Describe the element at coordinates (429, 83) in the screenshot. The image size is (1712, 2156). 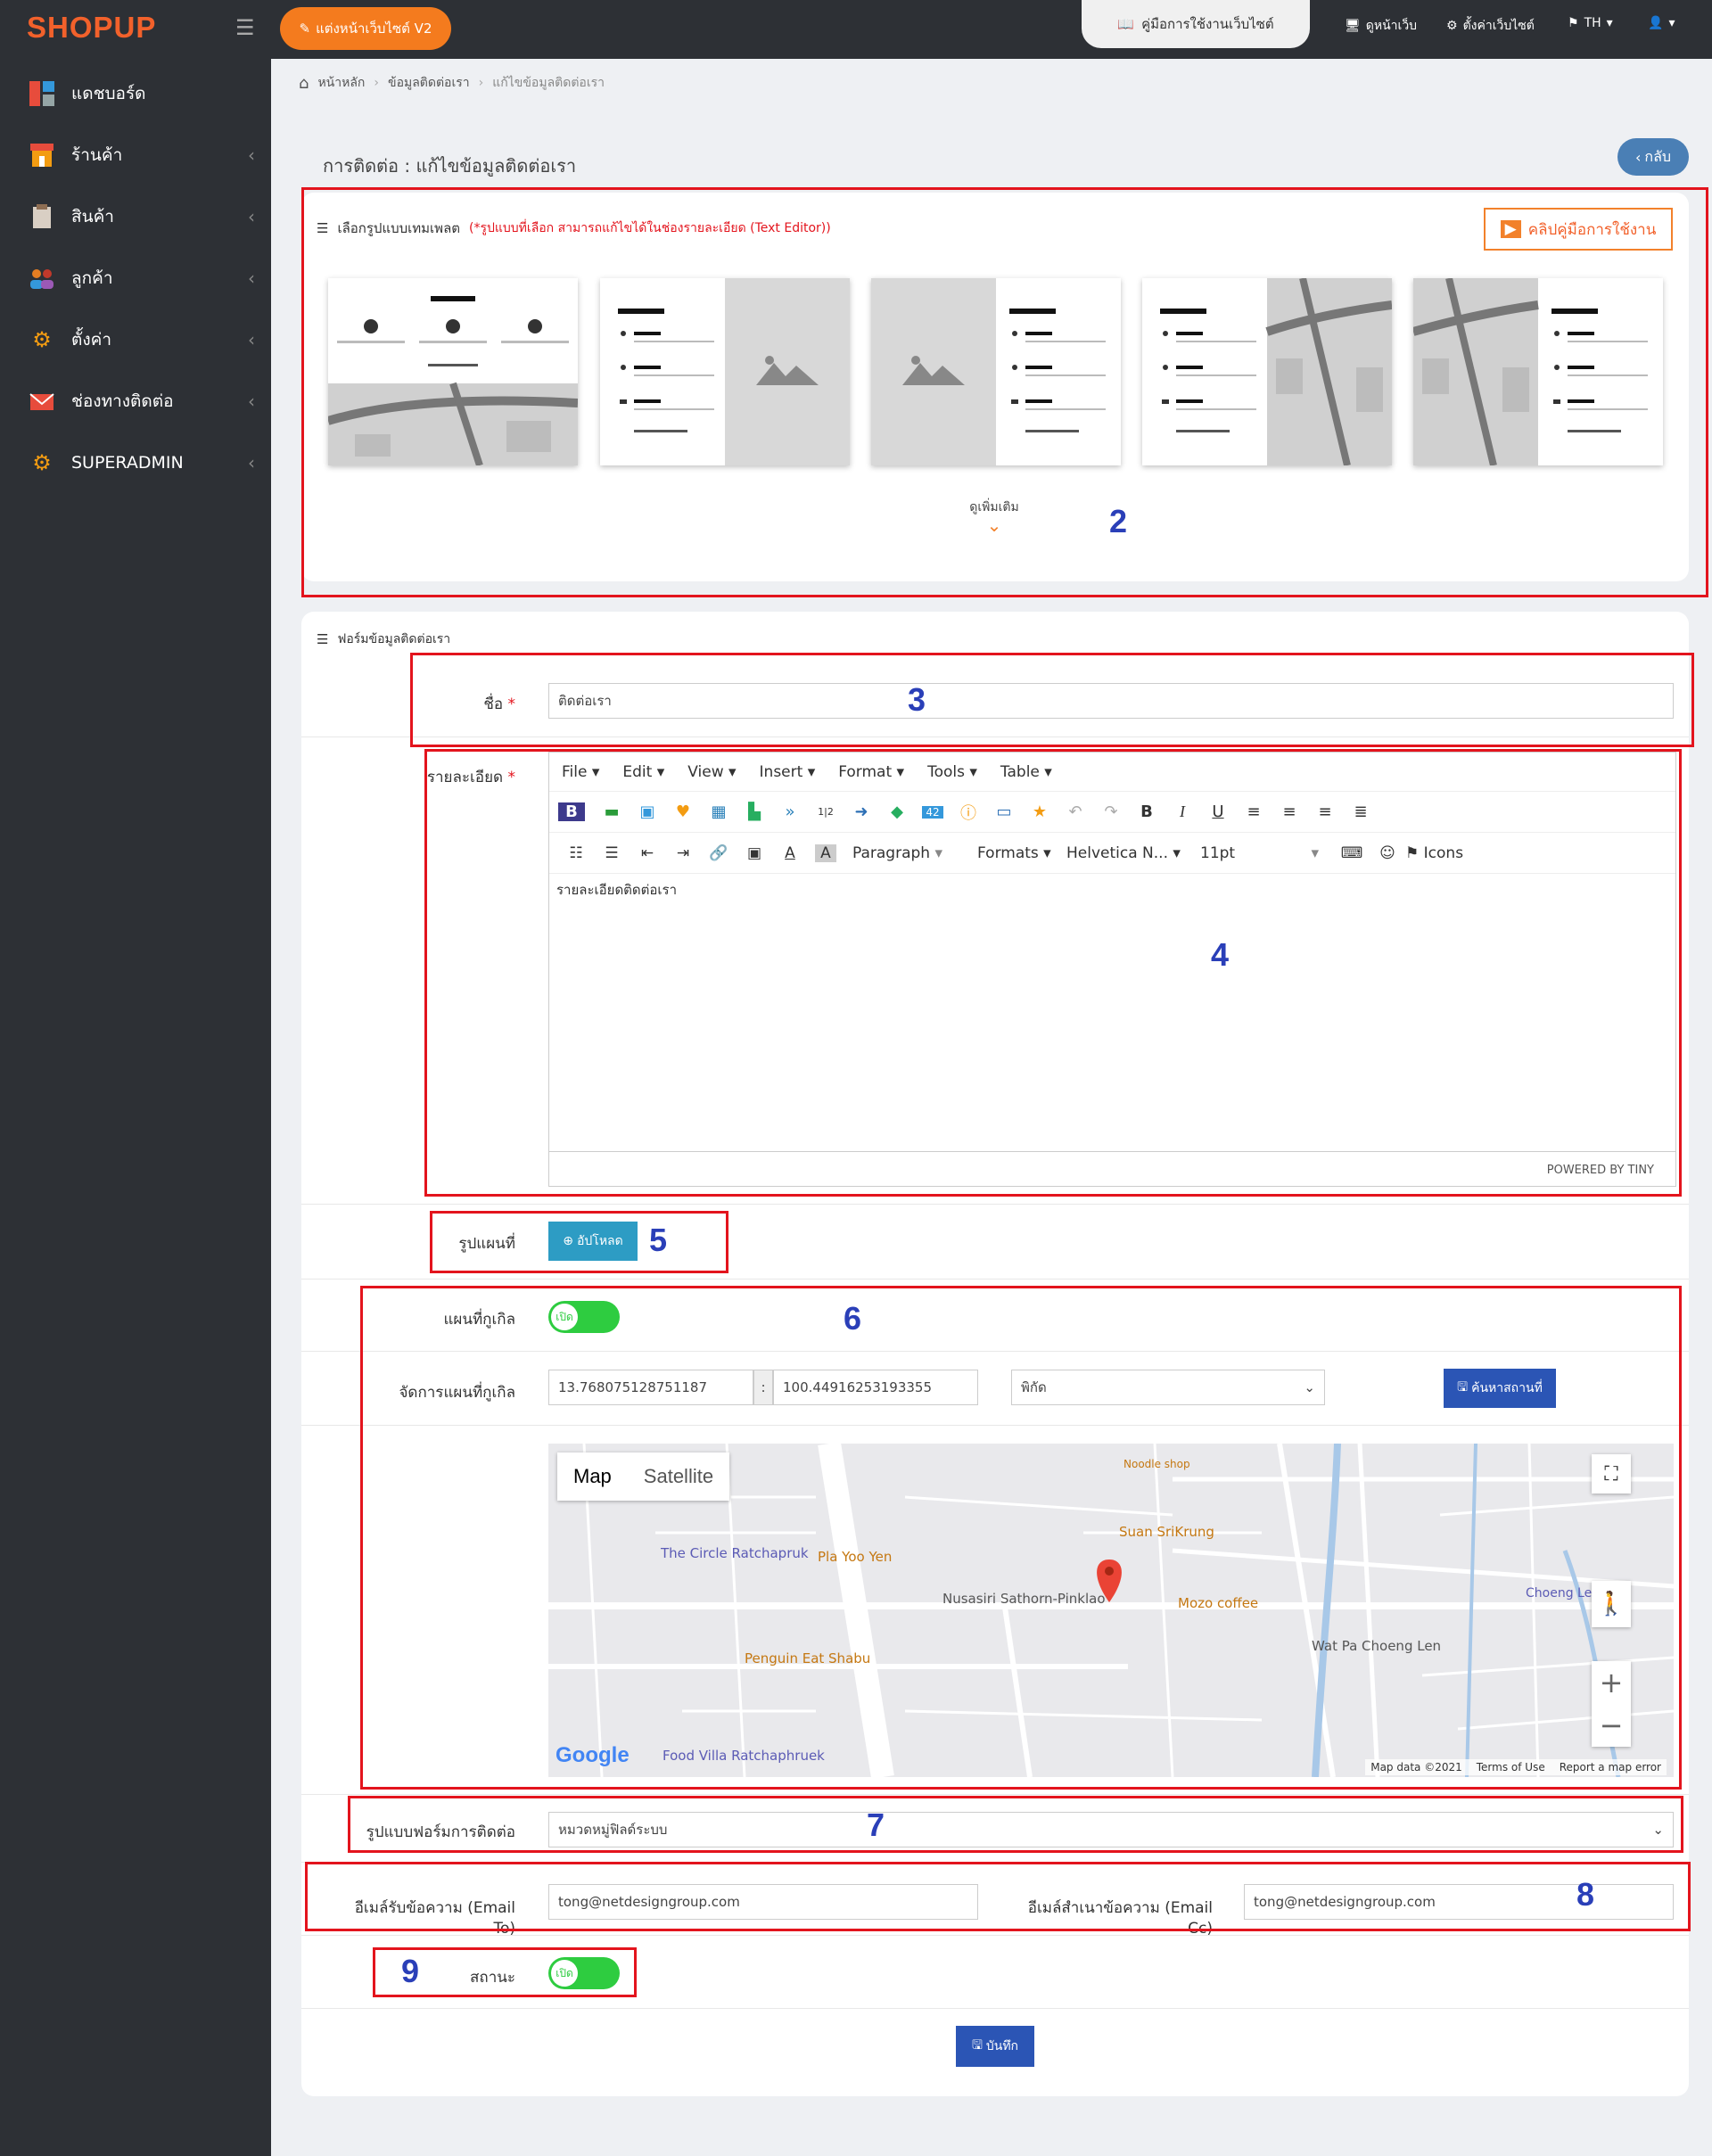
I see `breadcrumb-section: ข้อมูลติดต่อเรา` at that location.